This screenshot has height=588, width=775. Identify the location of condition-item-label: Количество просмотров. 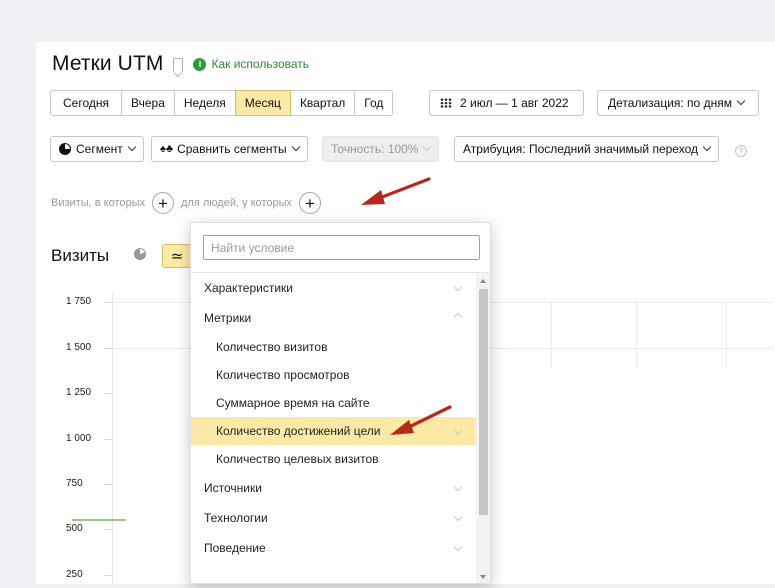
(283, 375).